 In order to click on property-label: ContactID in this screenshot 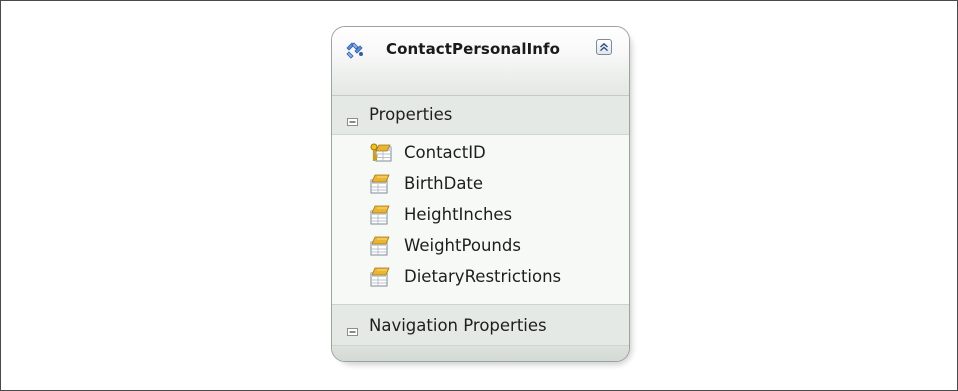, I will do `click(445, 152)`.